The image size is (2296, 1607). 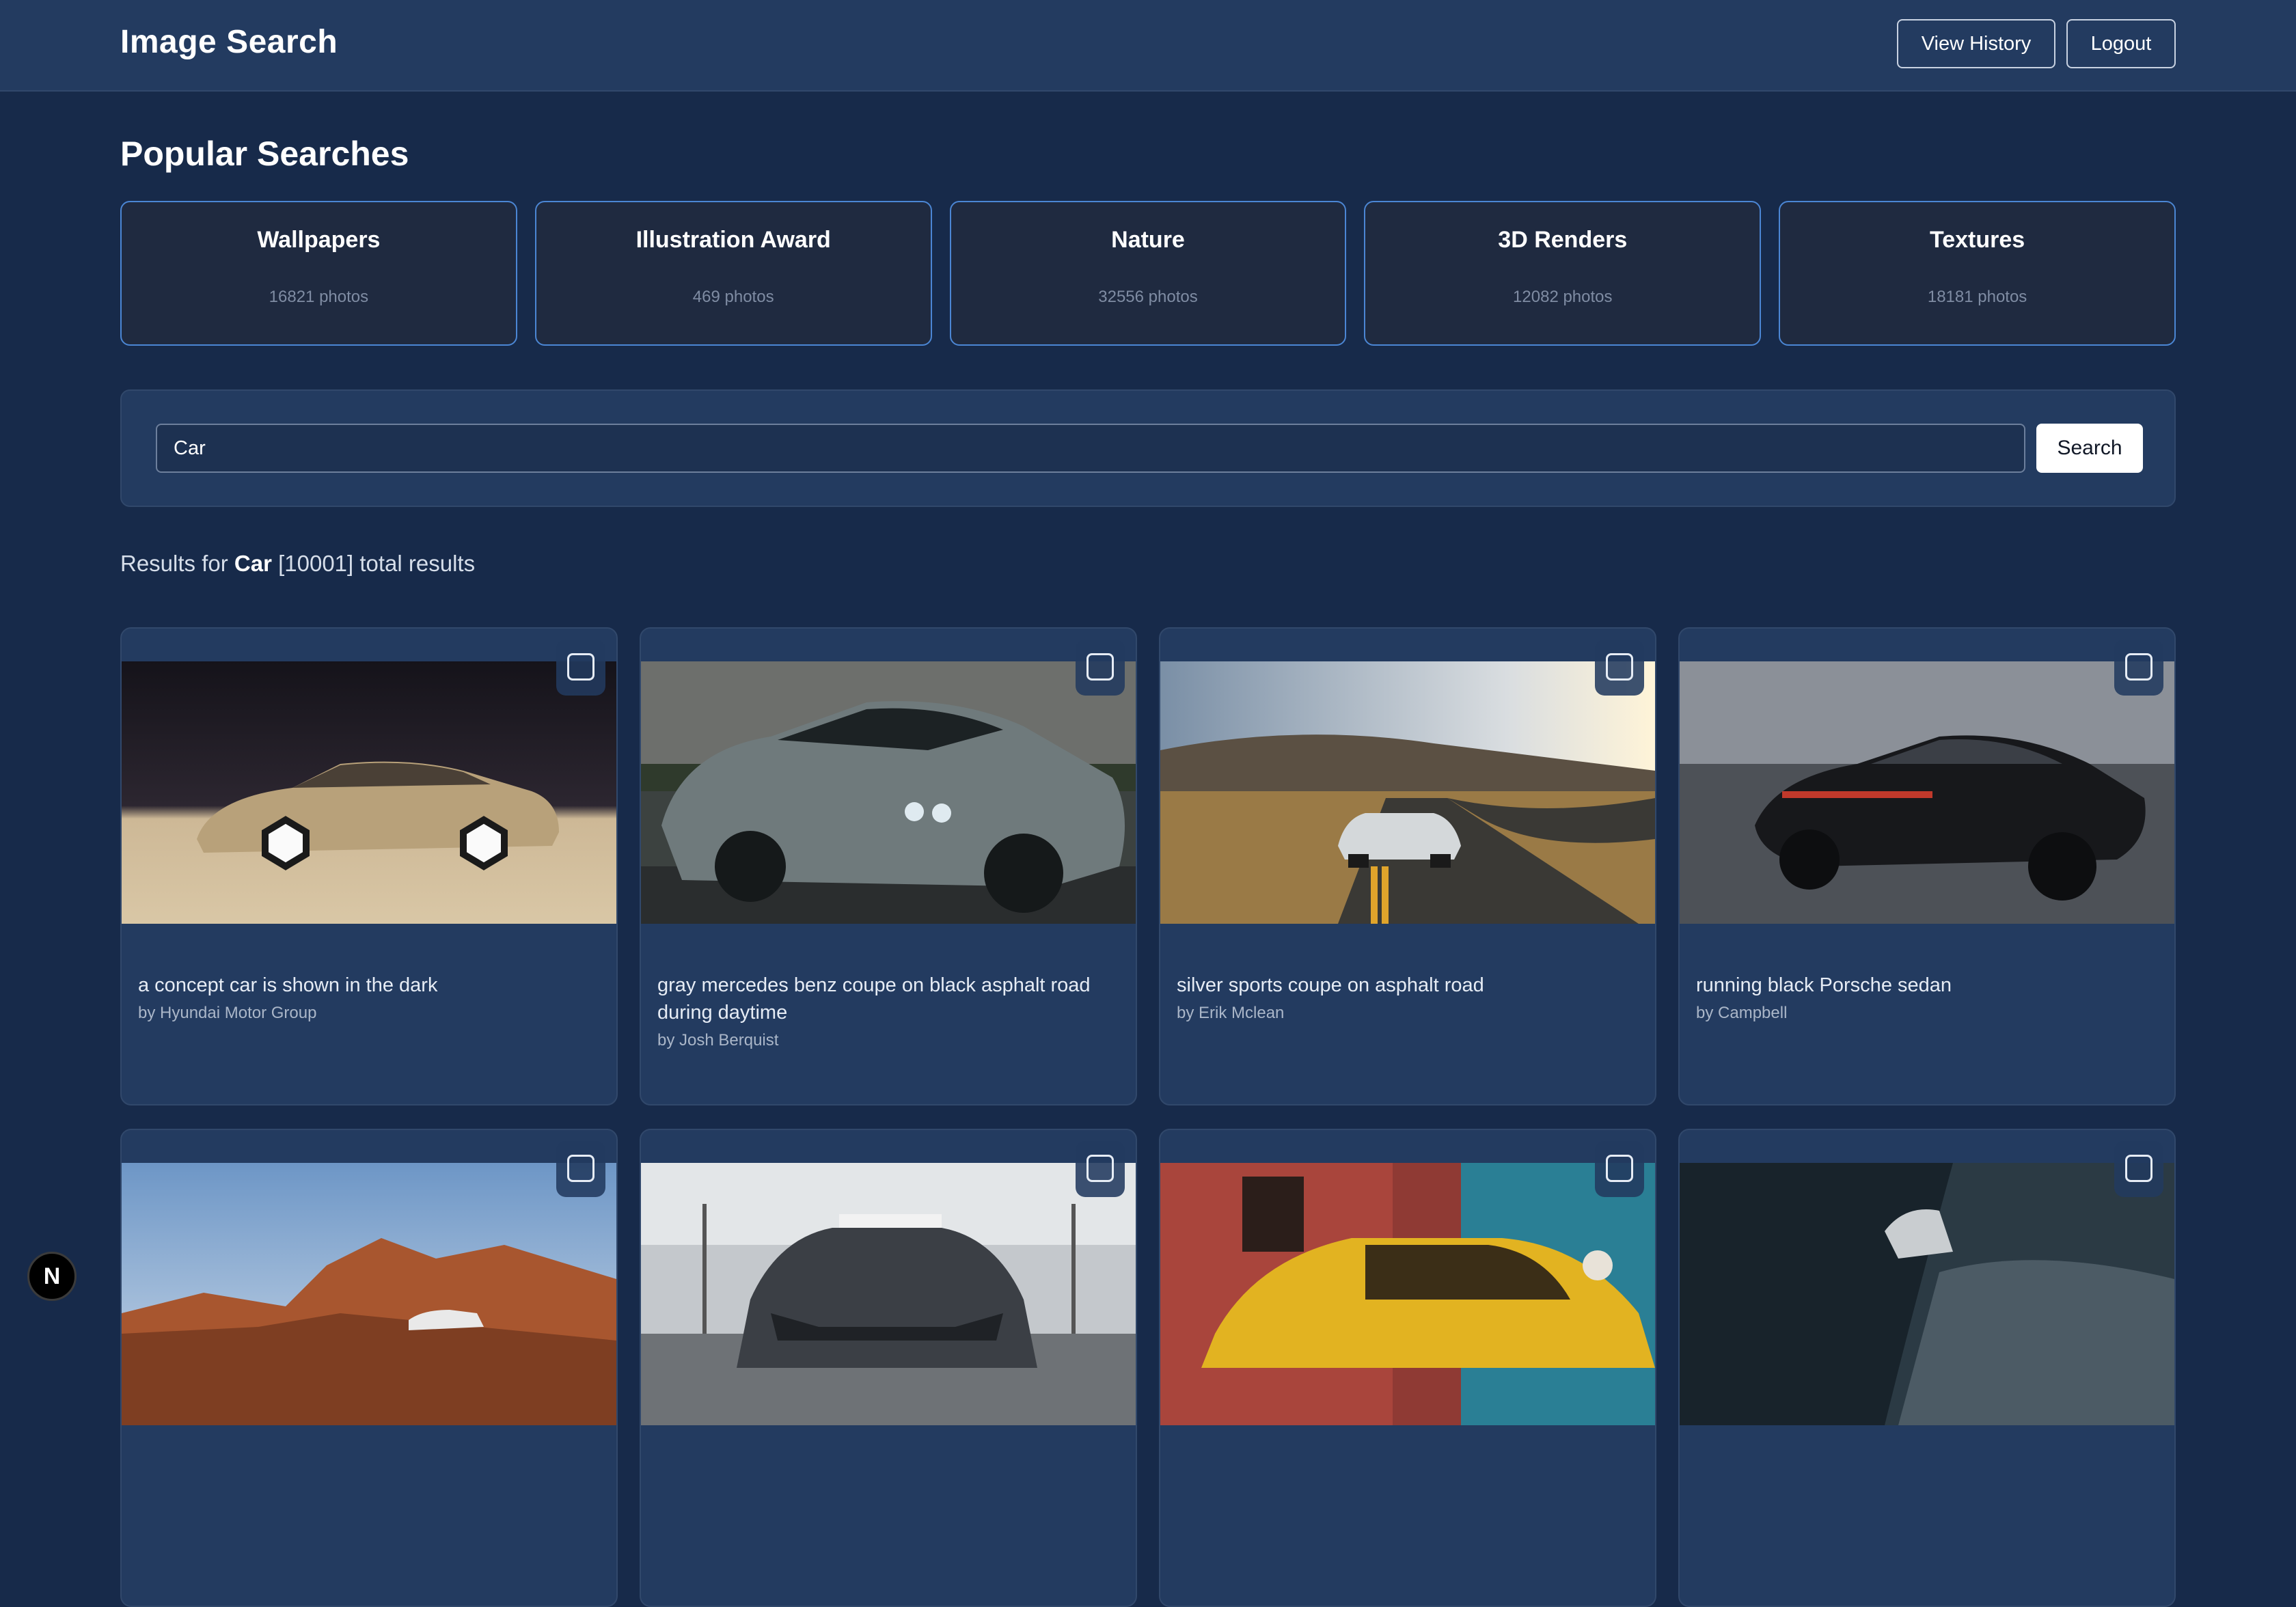 I want to click on popular-card-illustration-award: Illustration Award 469 photos, so click(x=733, y=273).